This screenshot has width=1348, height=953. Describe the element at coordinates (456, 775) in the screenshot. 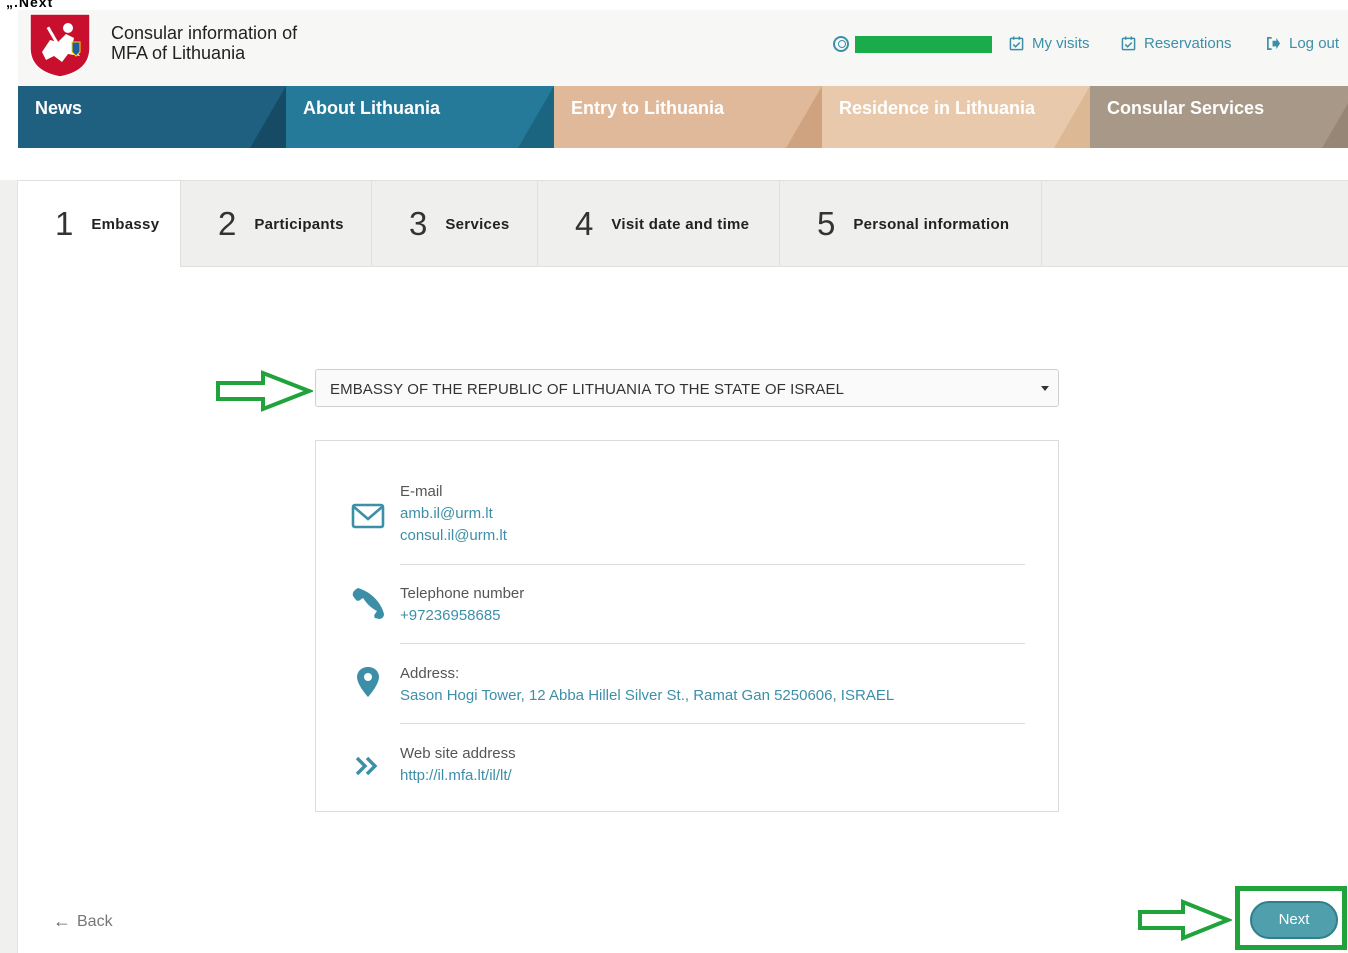

I see `website-link: http://il.mfa.lt/il/lt/` at that location.